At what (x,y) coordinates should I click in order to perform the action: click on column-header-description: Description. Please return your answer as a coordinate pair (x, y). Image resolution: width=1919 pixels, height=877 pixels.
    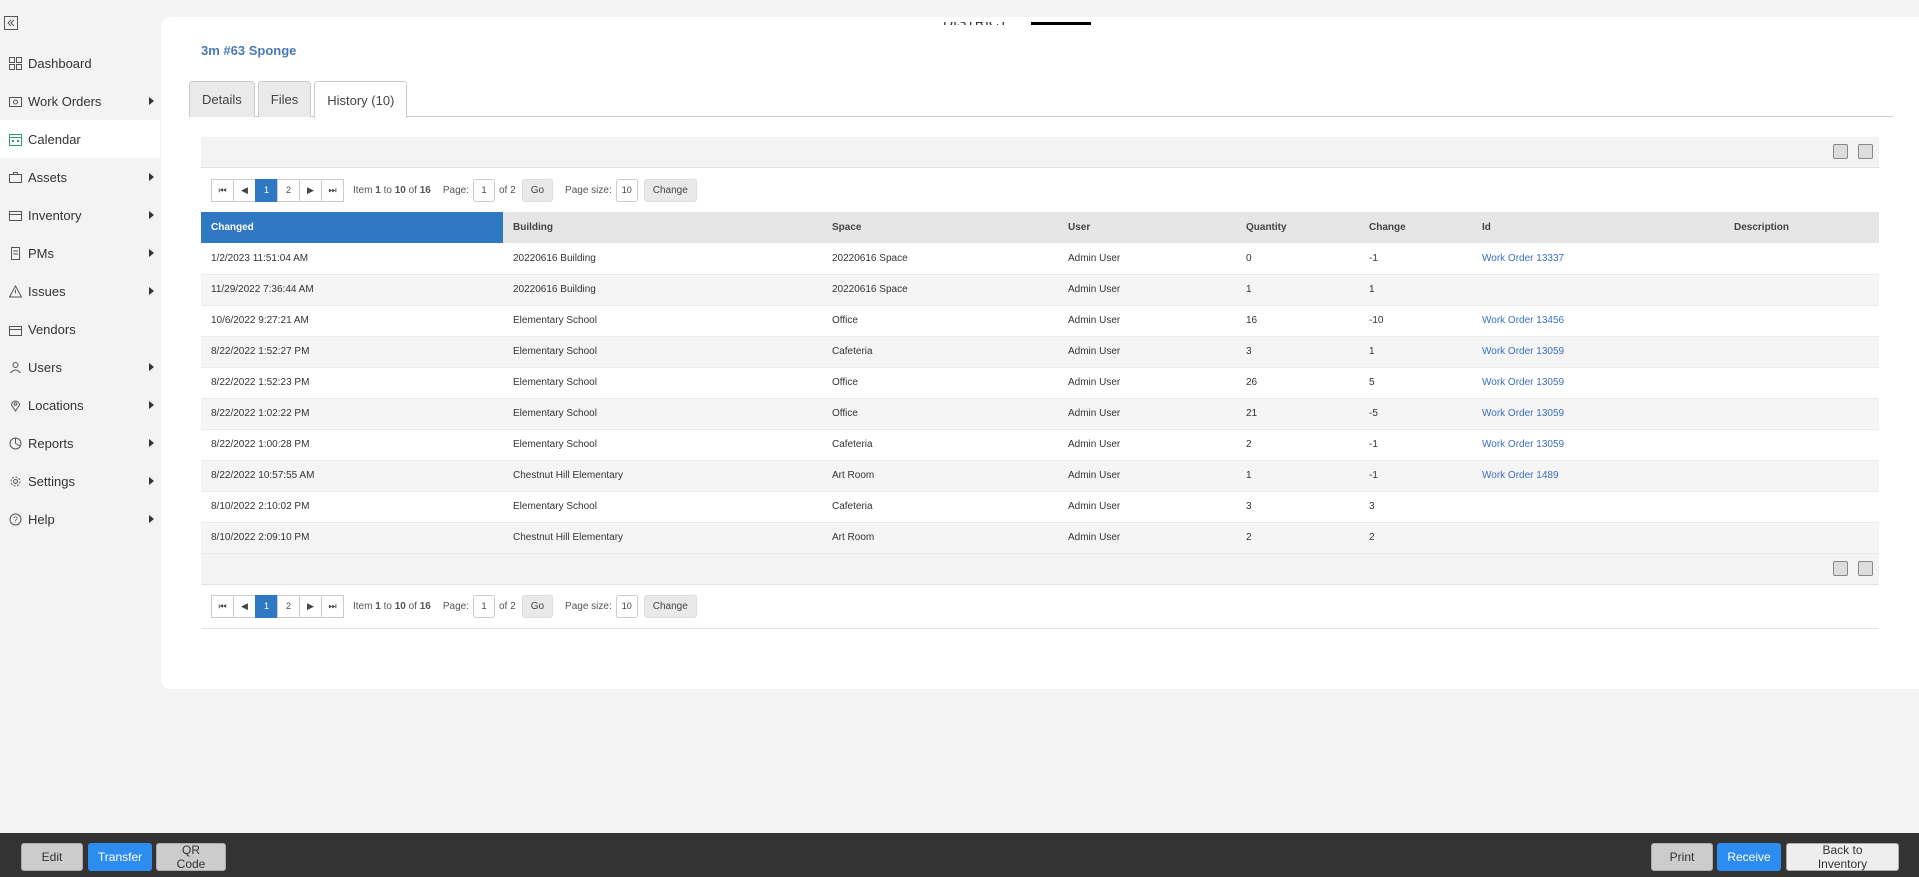
    Looking at the image, I should click on (1801, 227).